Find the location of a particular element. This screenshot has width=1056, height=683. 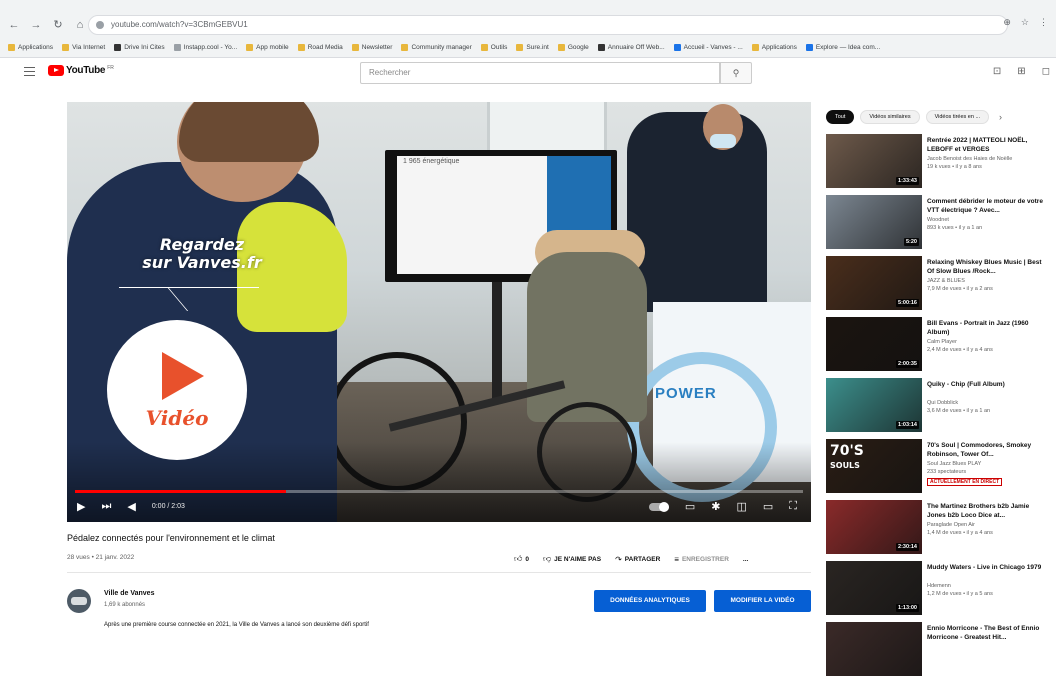

recommendation-title: Quiky - Chip (Full Album) is located at coordinates (988, 385).